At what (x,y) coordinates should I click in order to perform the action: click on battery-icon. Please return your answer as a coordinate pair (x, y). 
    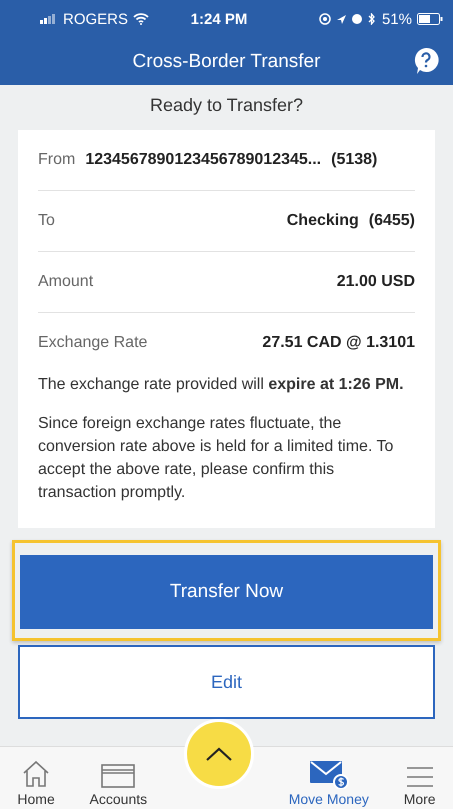
    Looking at the image, I should click on (430, 19).